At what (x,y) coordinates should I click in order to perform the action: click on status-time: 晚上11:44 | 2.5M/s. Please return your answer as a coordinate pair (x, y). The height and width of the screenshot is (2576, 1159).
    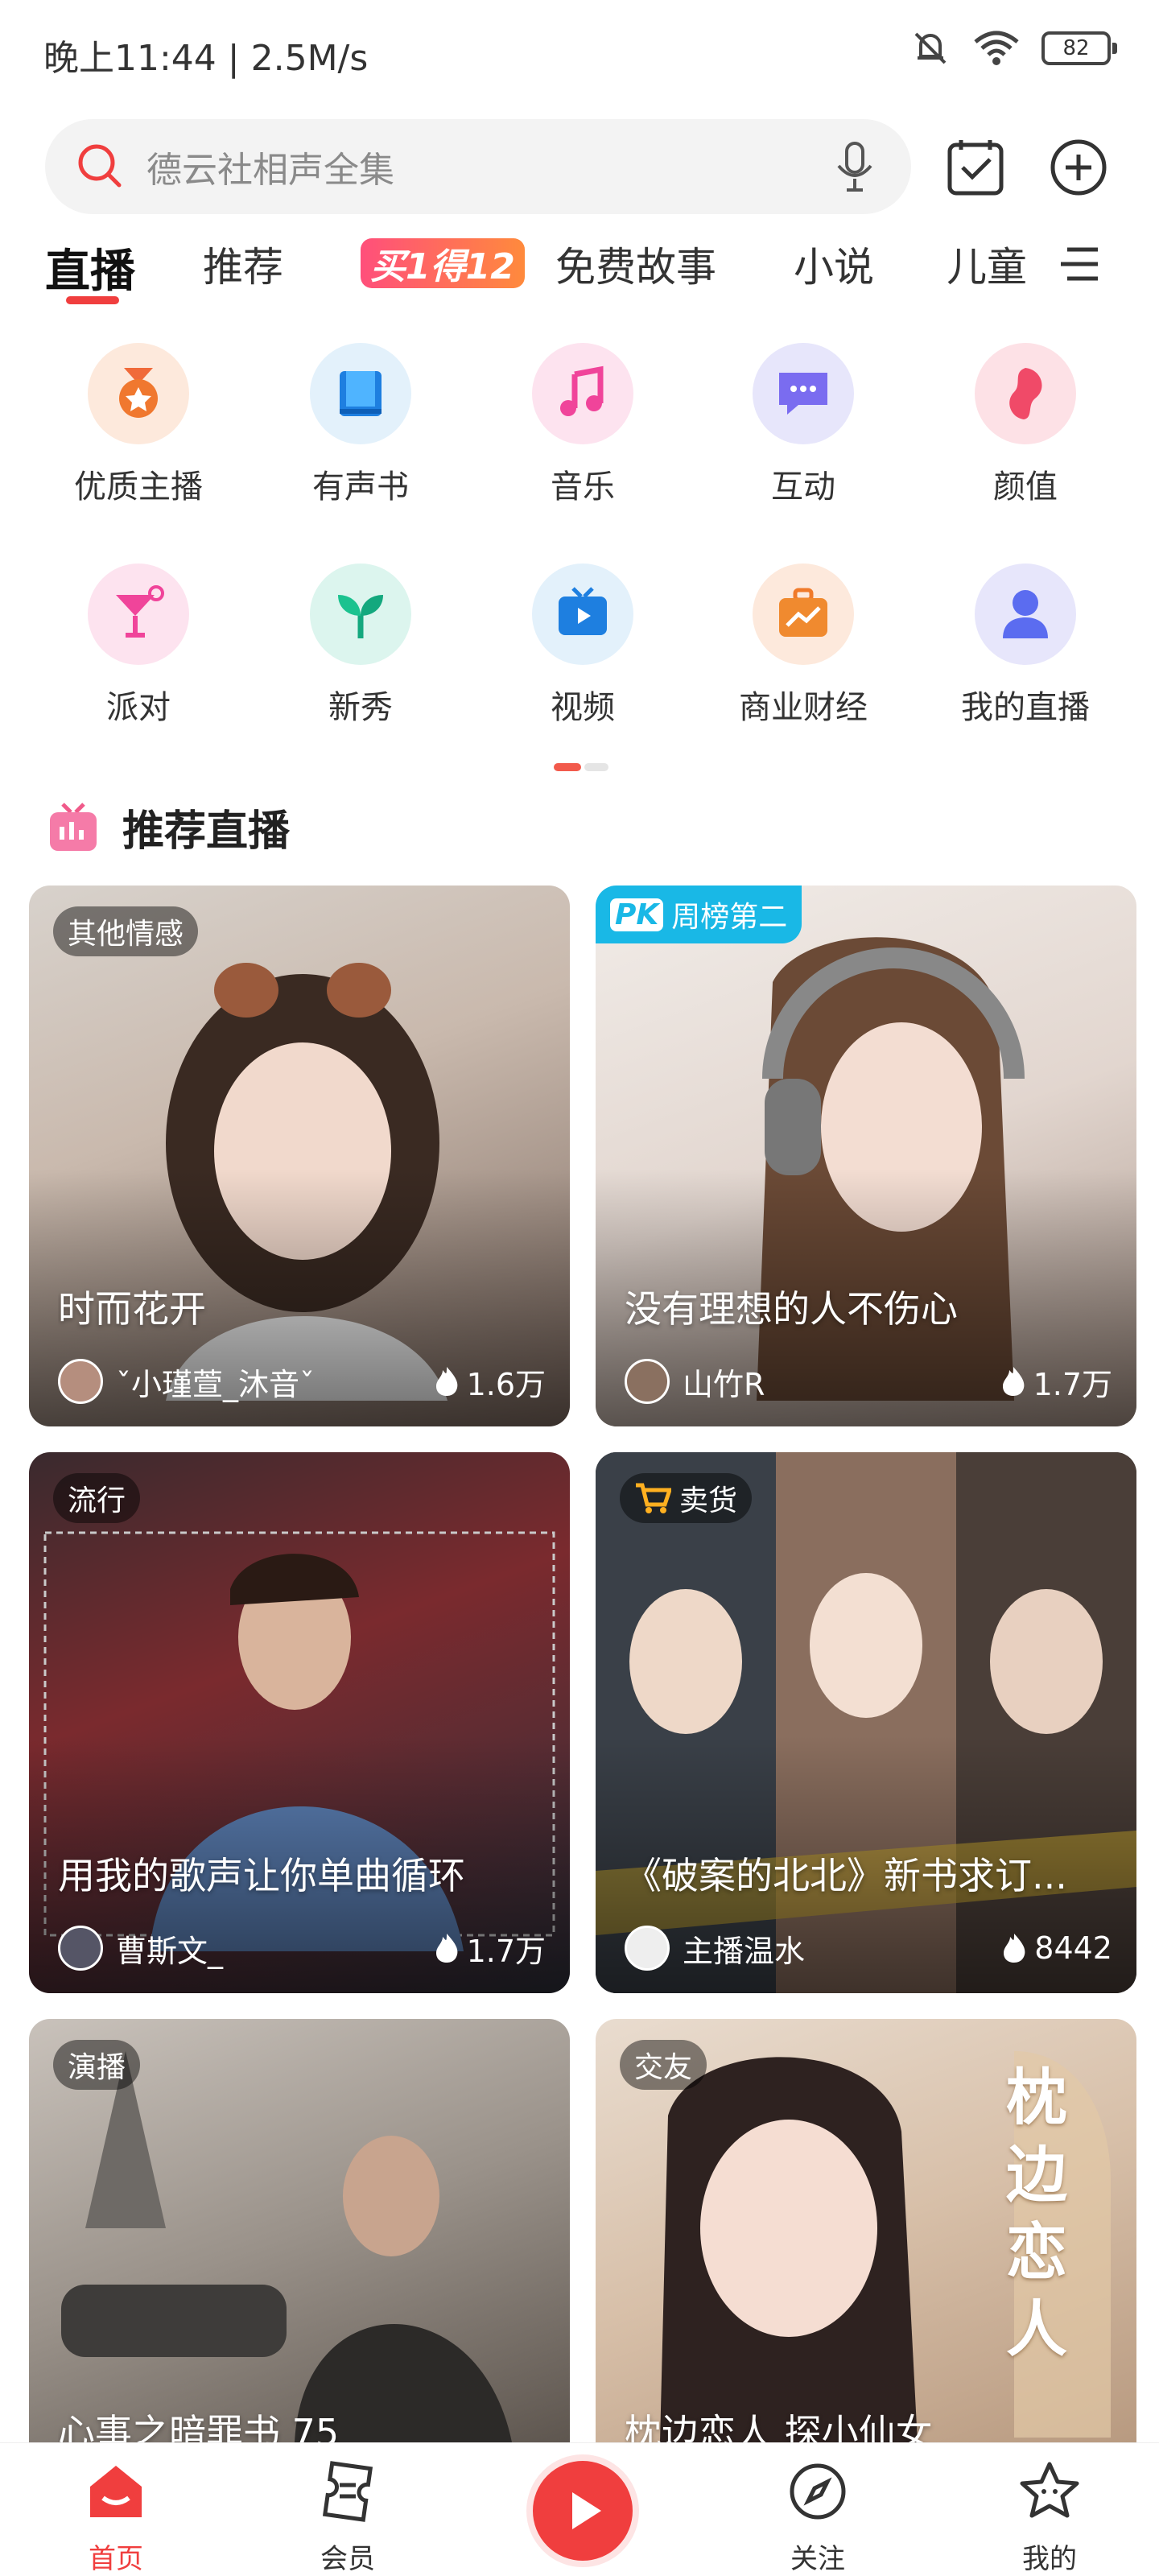
    Looking at the image, I should click on (206, 58).